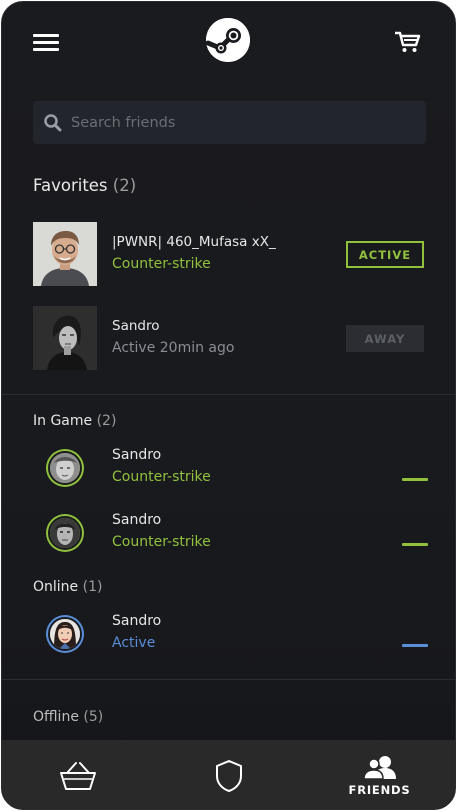 This screenshot has width=457, height=811. I want to click on shield-icon, so click(228, 775).